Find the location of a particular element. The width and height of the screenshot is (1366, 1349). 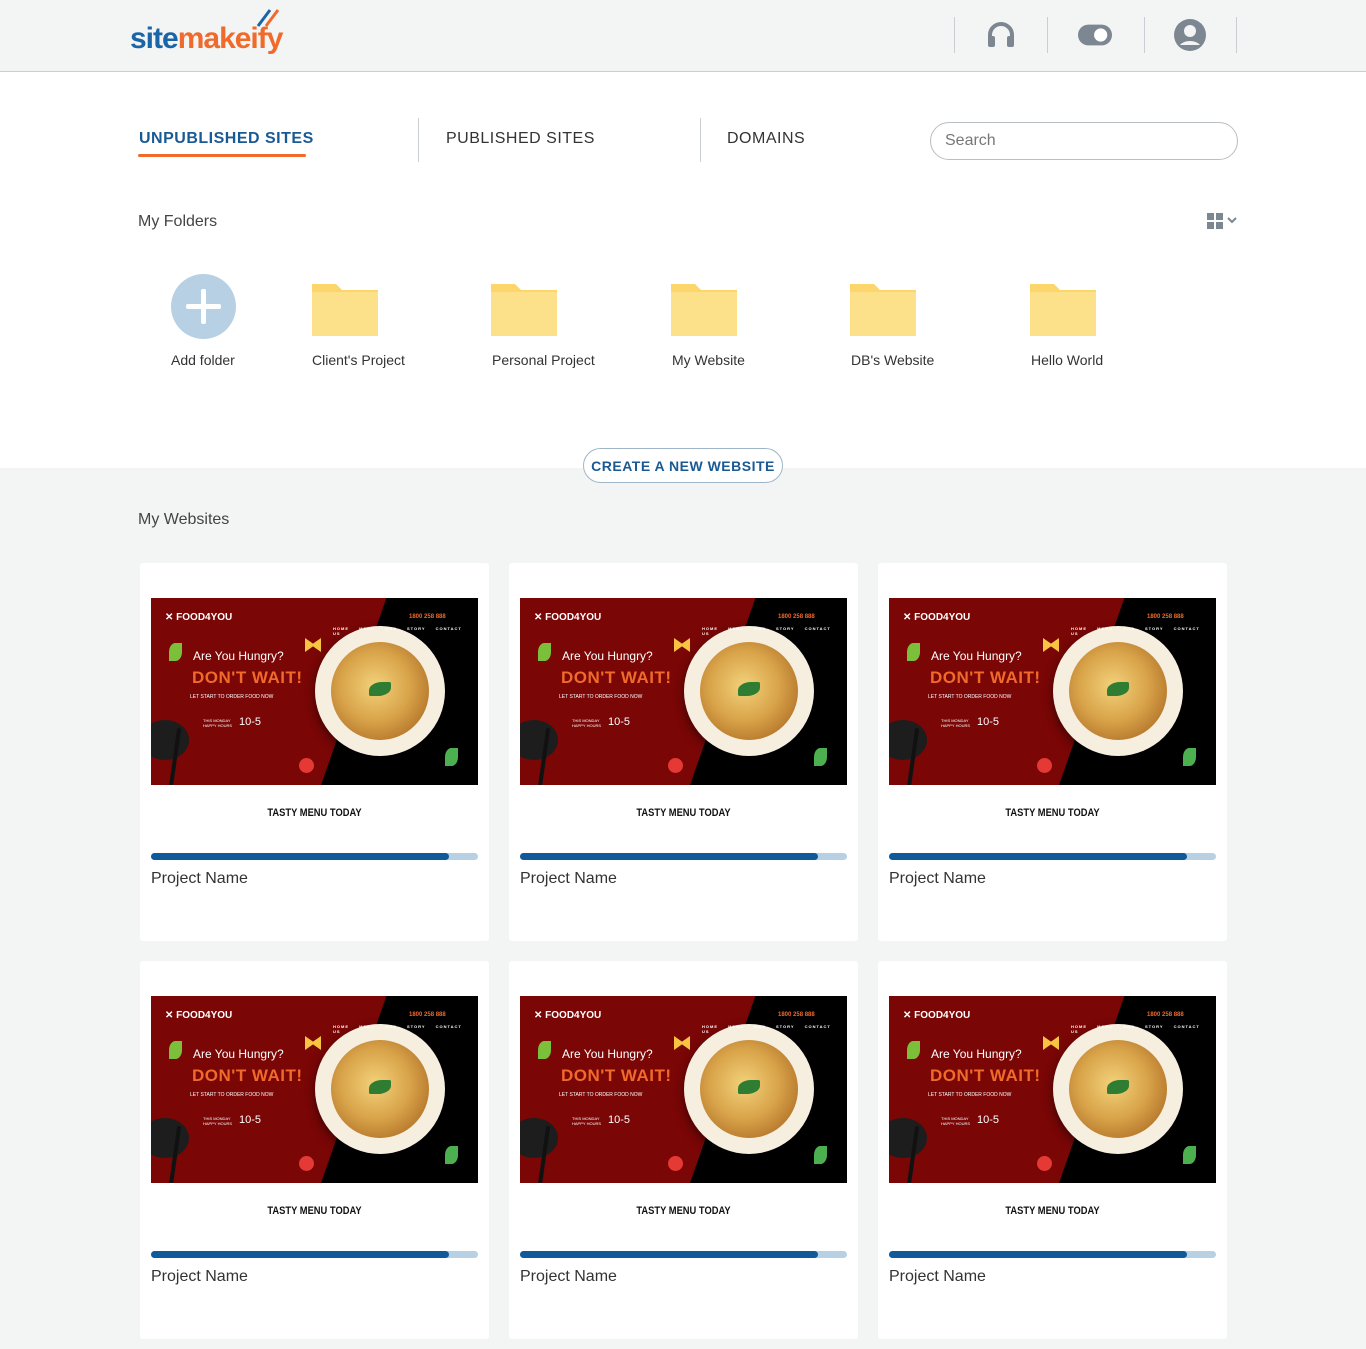

tab-published-sites: PUBLISHED SITES is located at coordinates (520, 139).